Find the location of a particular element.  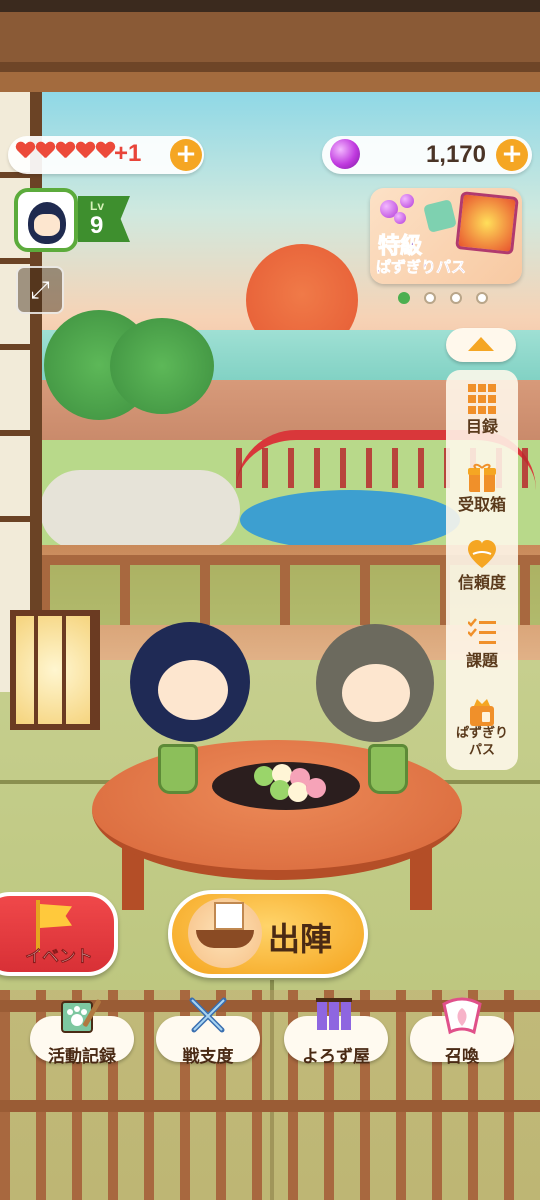

nav-label: 召喚 is located at coordinates (462, 1057).